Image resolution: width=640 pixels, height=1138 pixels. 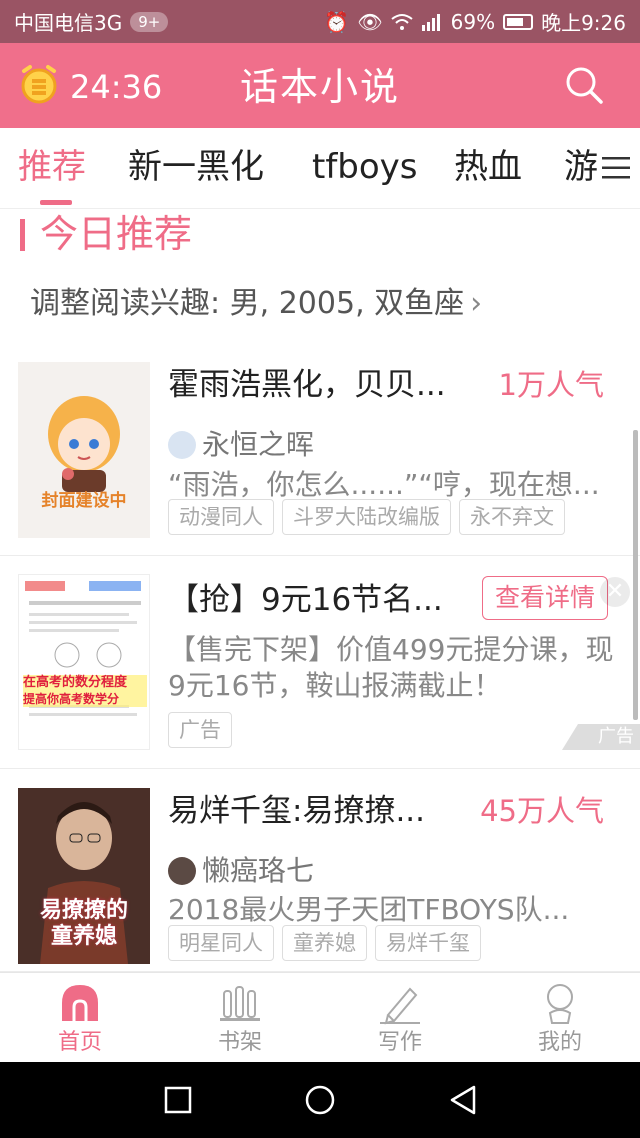 I want to click on bookshelf-icon, so click(x=240, y=1003).